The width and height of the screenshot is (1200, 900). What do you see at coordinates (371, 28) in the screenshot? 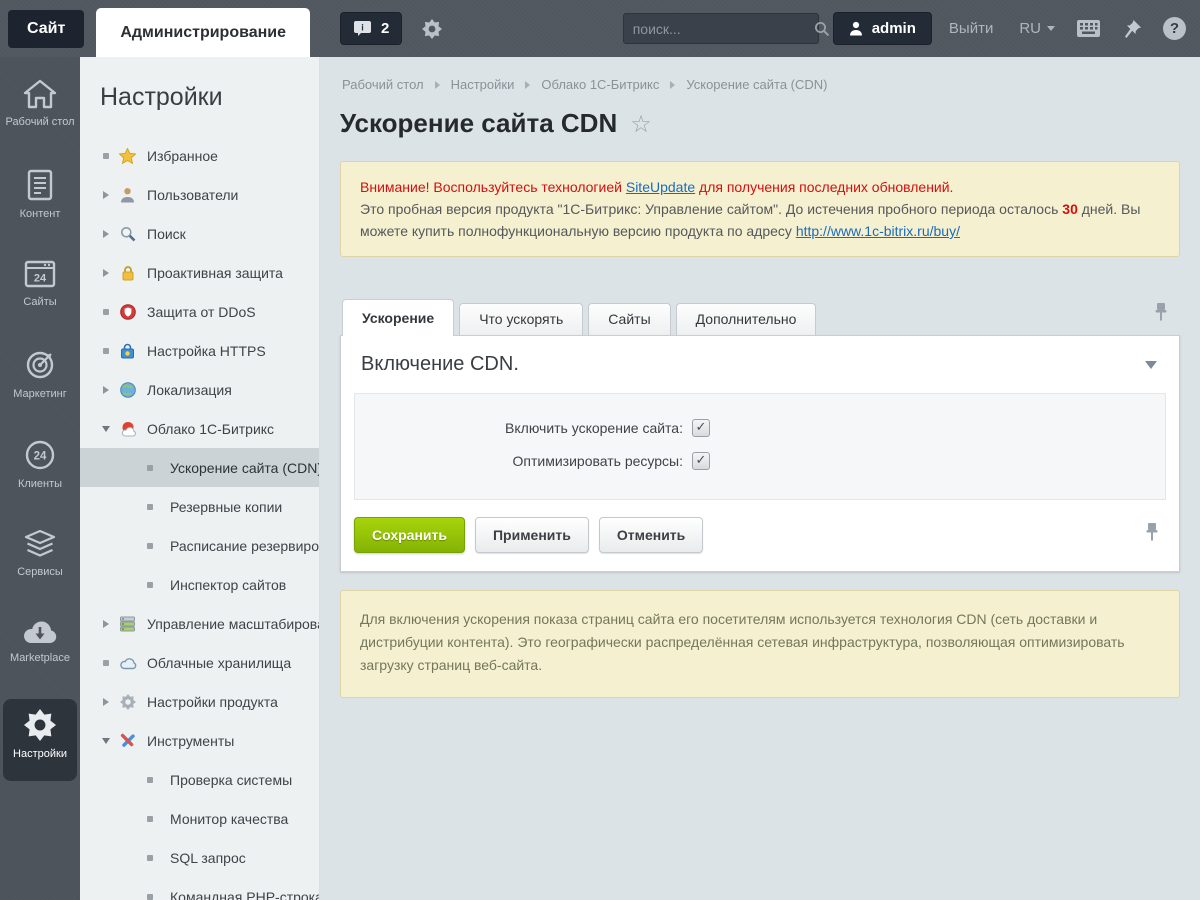
I see `notifications-button: i 2` at bounding box center [371, 28].